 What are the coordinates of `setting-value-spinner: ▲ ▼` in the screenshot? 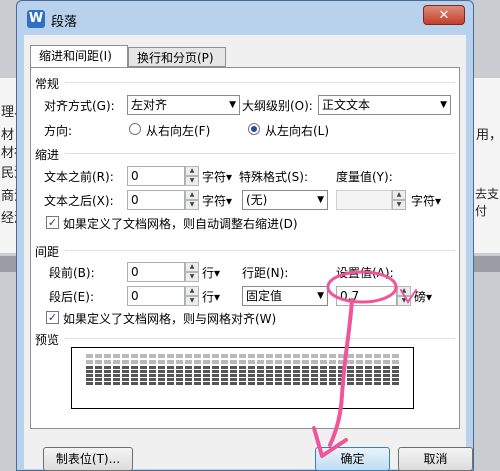 It's located at (404, 296).